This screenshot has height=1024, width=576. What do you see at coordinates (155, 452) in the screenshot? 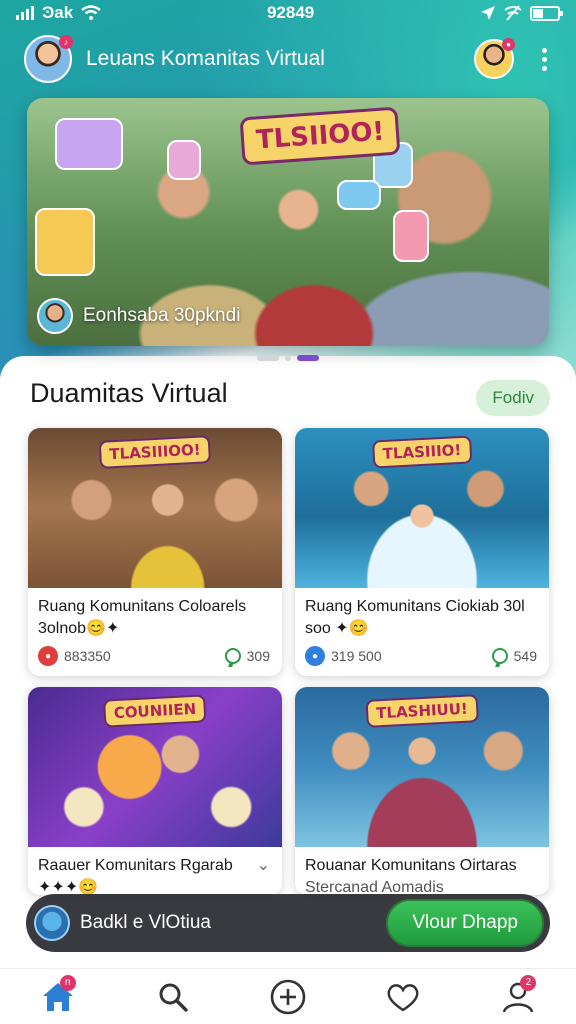
I see `card-badge: TLASIIIOO!` at bounding box center [155, 452].